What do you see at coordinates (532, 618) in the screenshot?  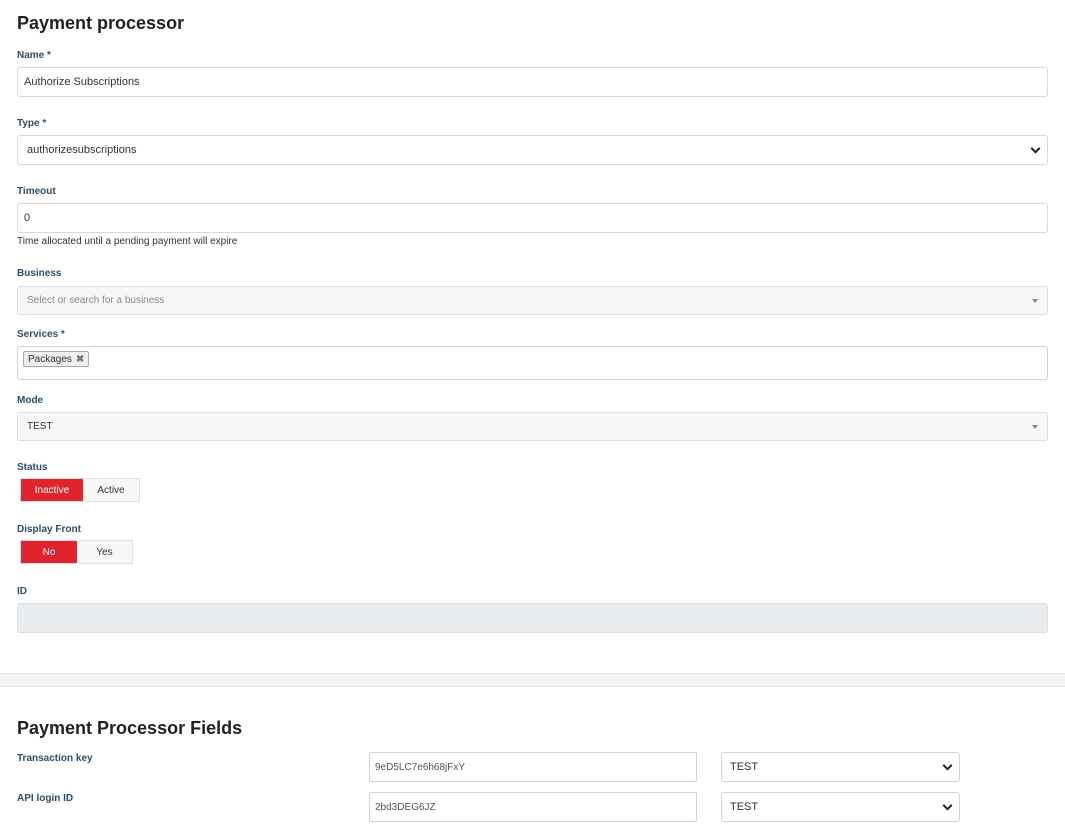 I see `id-field` at bounding box center [532, 618].